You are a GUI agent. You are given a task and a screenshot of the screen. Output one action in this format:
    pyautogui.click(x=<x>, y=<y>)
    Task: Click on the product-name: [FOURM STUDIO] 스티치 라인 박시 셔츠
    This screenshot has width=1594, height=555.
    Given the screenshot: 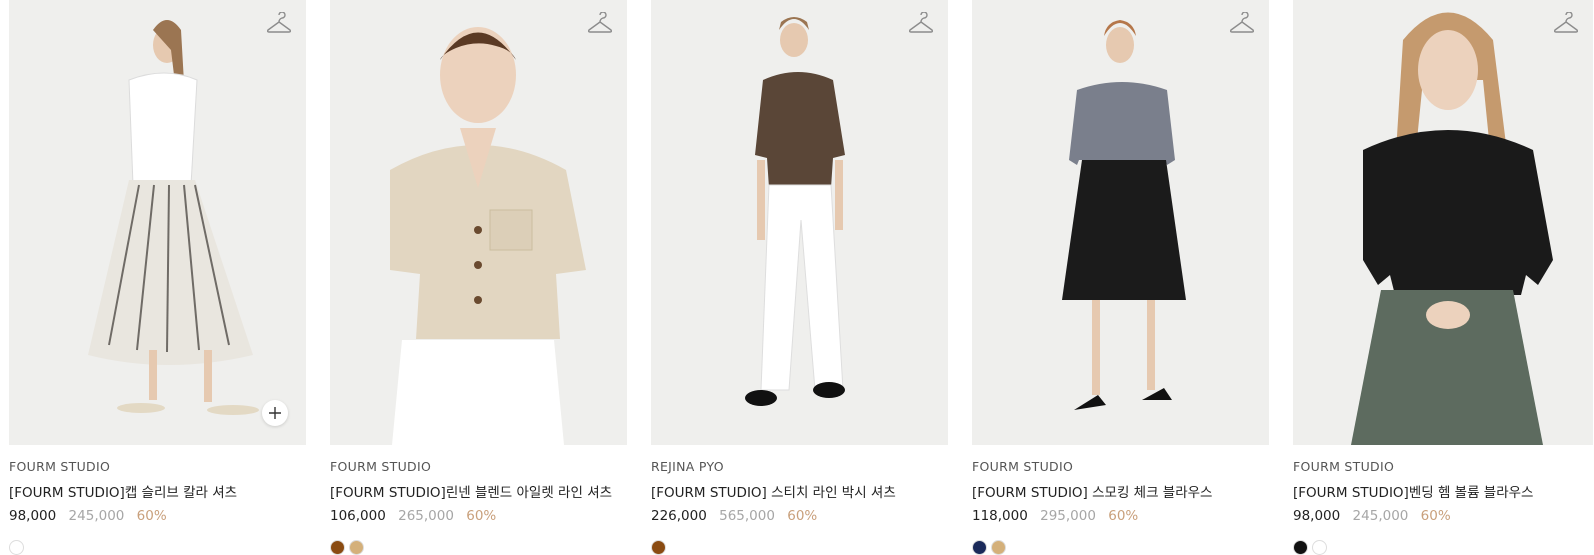 What is the action you would take?
    pyautogui.click(x=799, y=491)
    